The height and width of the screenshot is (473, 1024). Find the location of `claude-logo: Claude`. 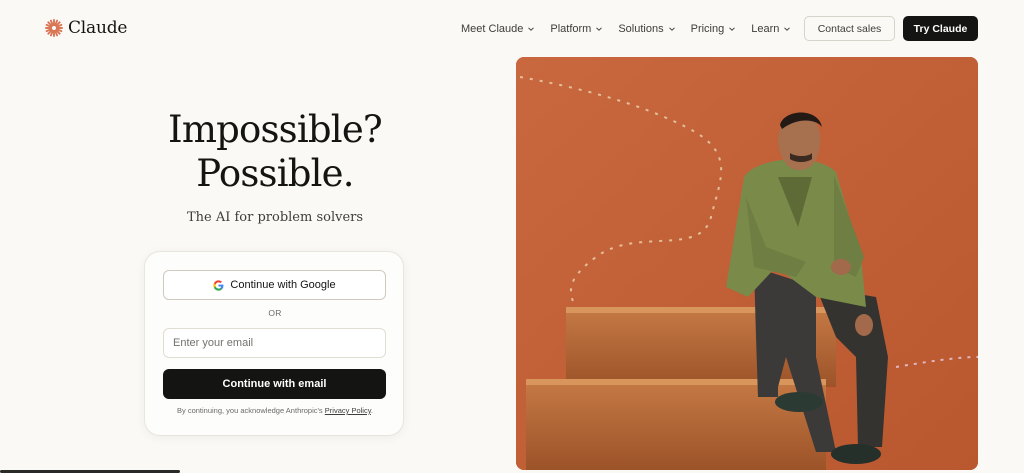

claude-logo: Claude is located at coordinates (85, 28).